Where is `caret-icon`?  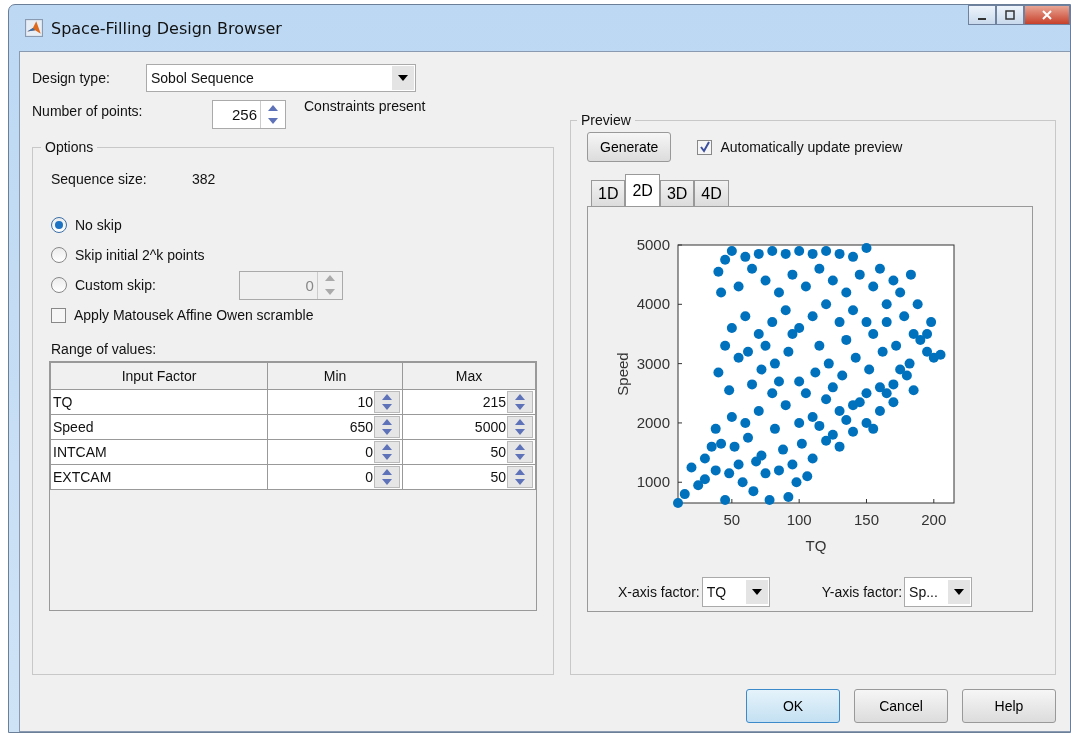
caret-icon is located at coordinates (756, 592).